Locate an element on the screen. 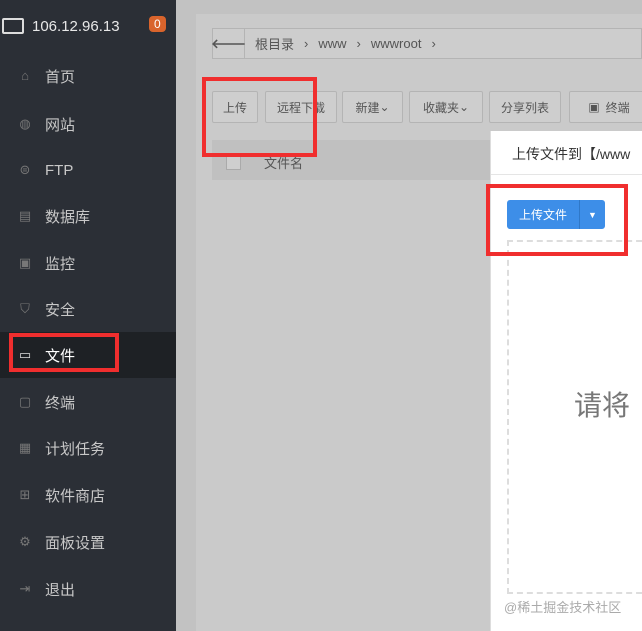 The image size is (642, 631). favorites-dropdown-button: 收藏夹 ⌄ is located at coordinates (446, 107).